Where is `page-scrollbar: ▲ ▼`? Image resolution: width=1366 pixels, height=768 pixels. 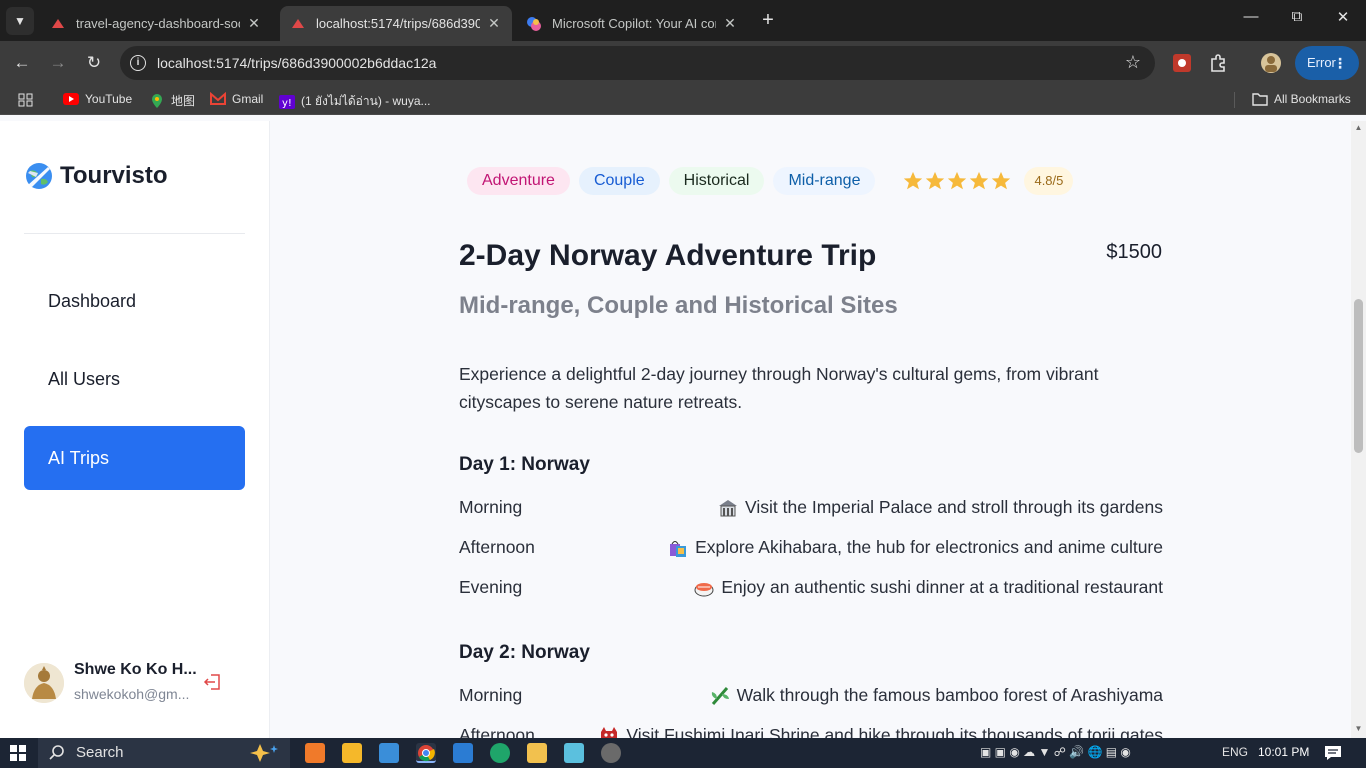
page-scrollbar: ▲ ▼ is located at coordinates (1358, 429).